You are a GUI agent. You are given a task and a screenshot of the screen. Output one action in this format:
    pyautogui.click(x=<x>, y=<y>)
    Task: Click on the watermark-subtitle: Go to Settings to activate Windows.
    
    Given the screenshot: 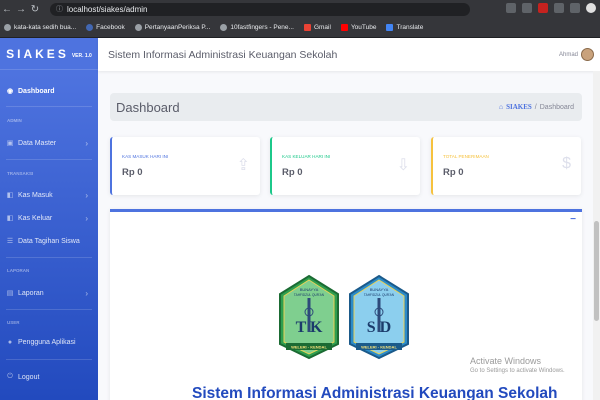 What is the action you would take?
    pyautogui.click(x=517, y=371)
    